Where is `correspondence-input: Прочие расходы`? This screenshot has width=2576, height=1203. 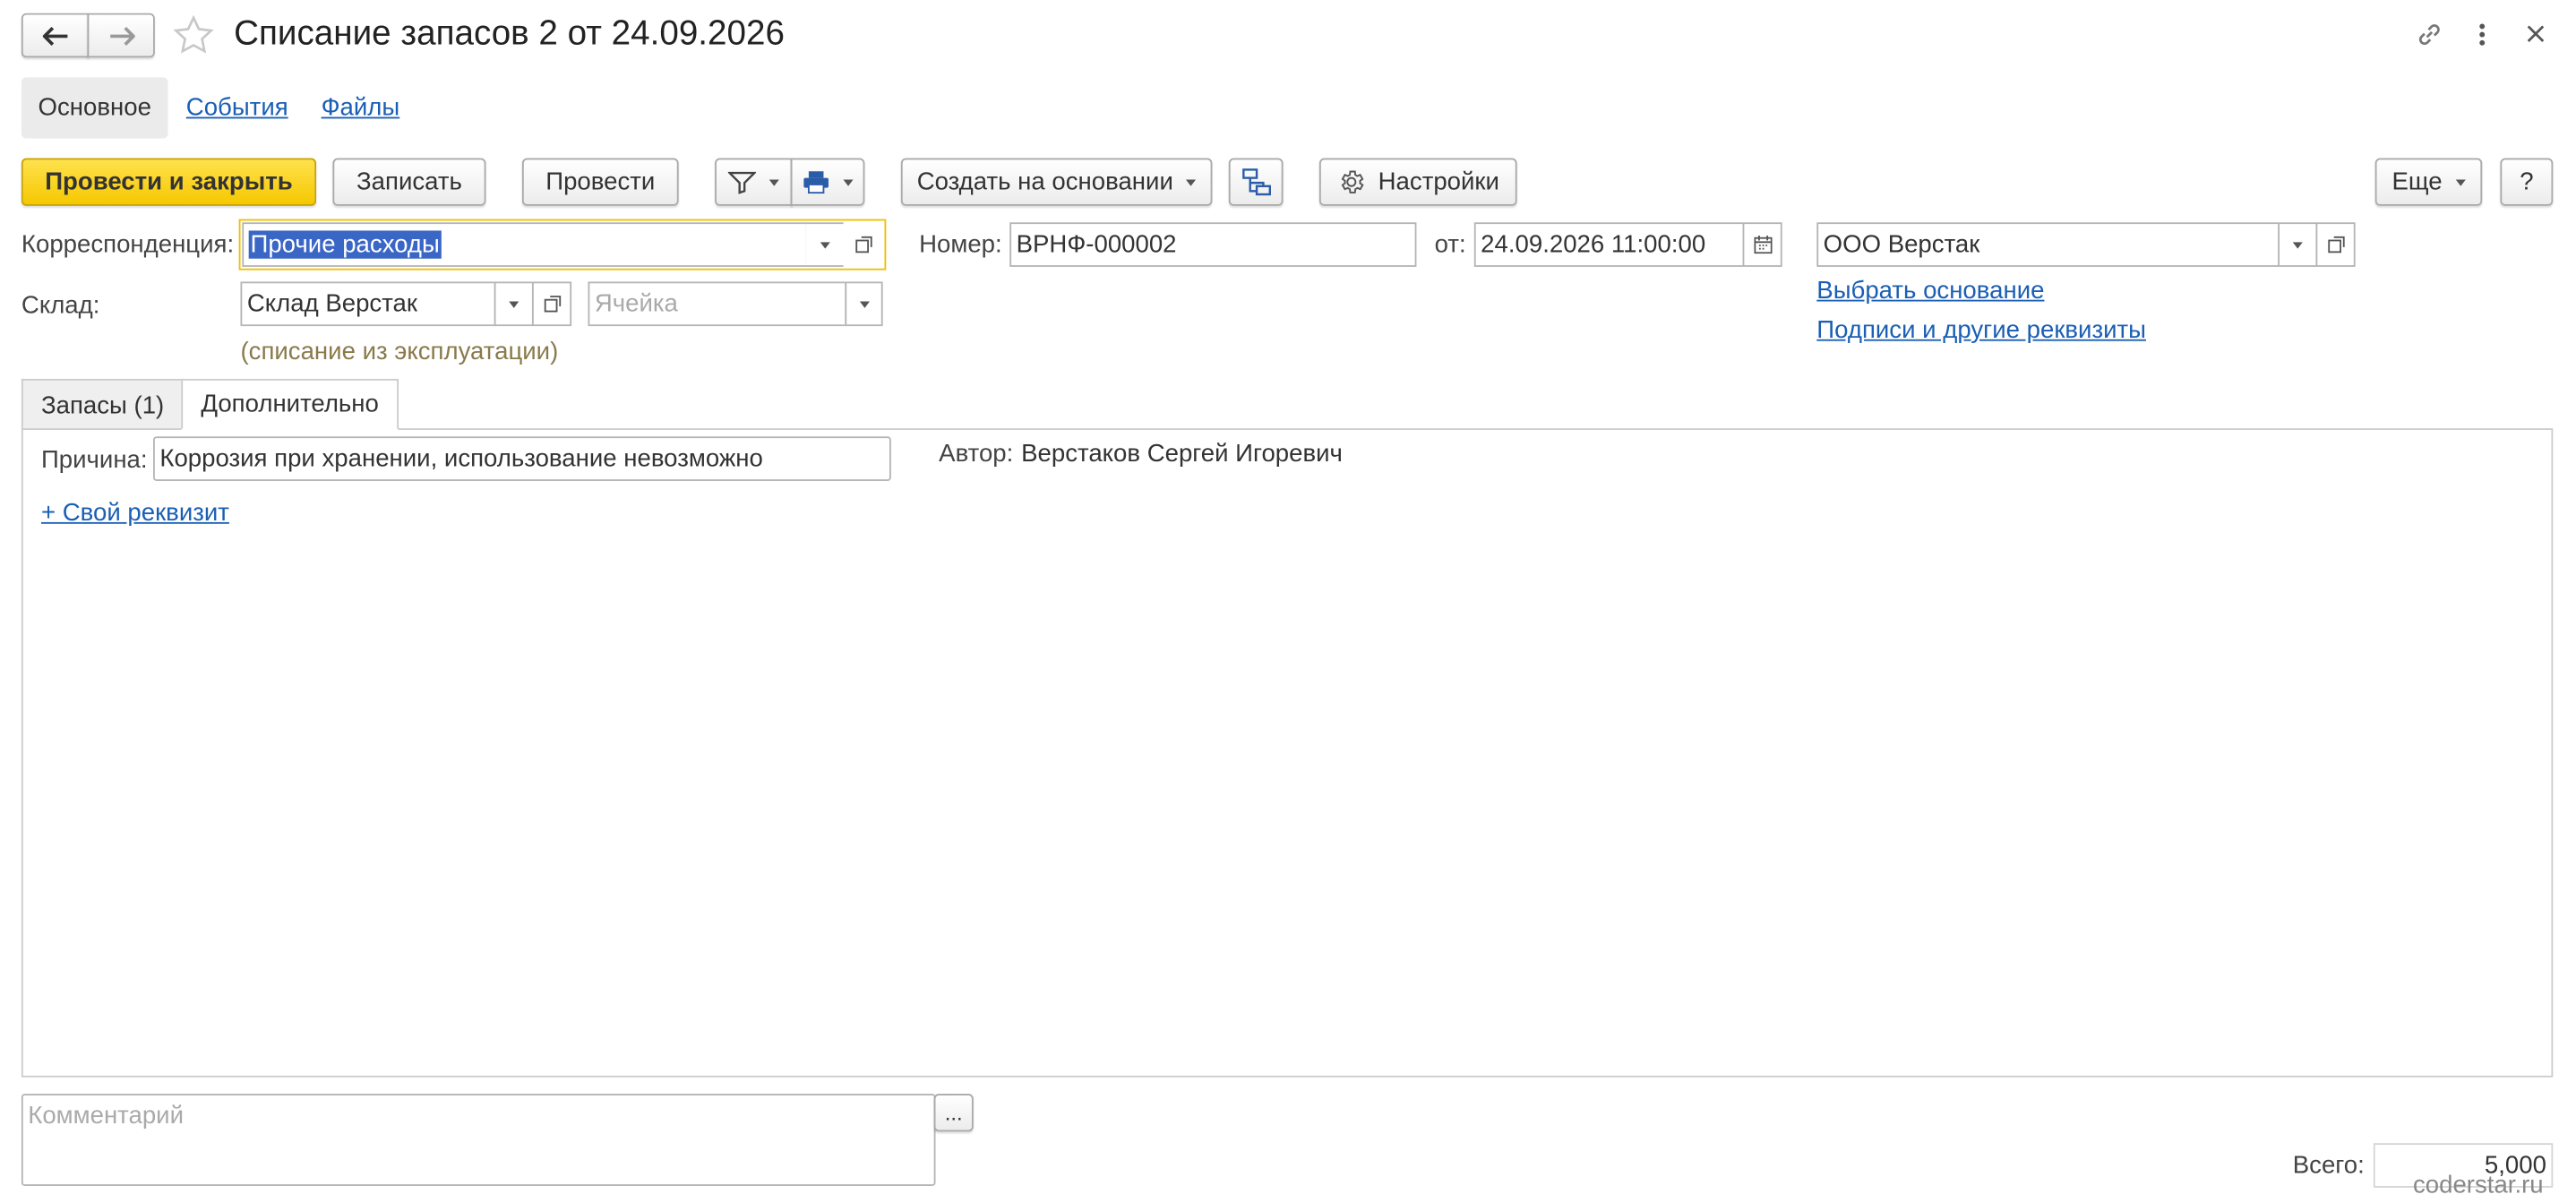 correspondence-input: Прочие расходы is located at coordinates (525, 244).